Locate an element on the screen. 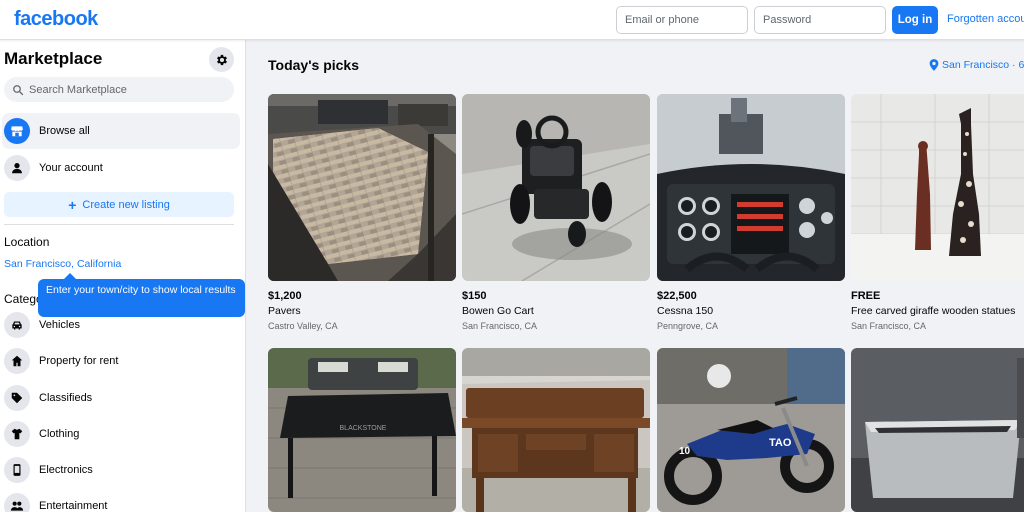 Image resolution: width=1024 pixels, height=512 pixels. top-navigation-bar: facebook Log in Forgotten account? is located at coordinates (512, 20).